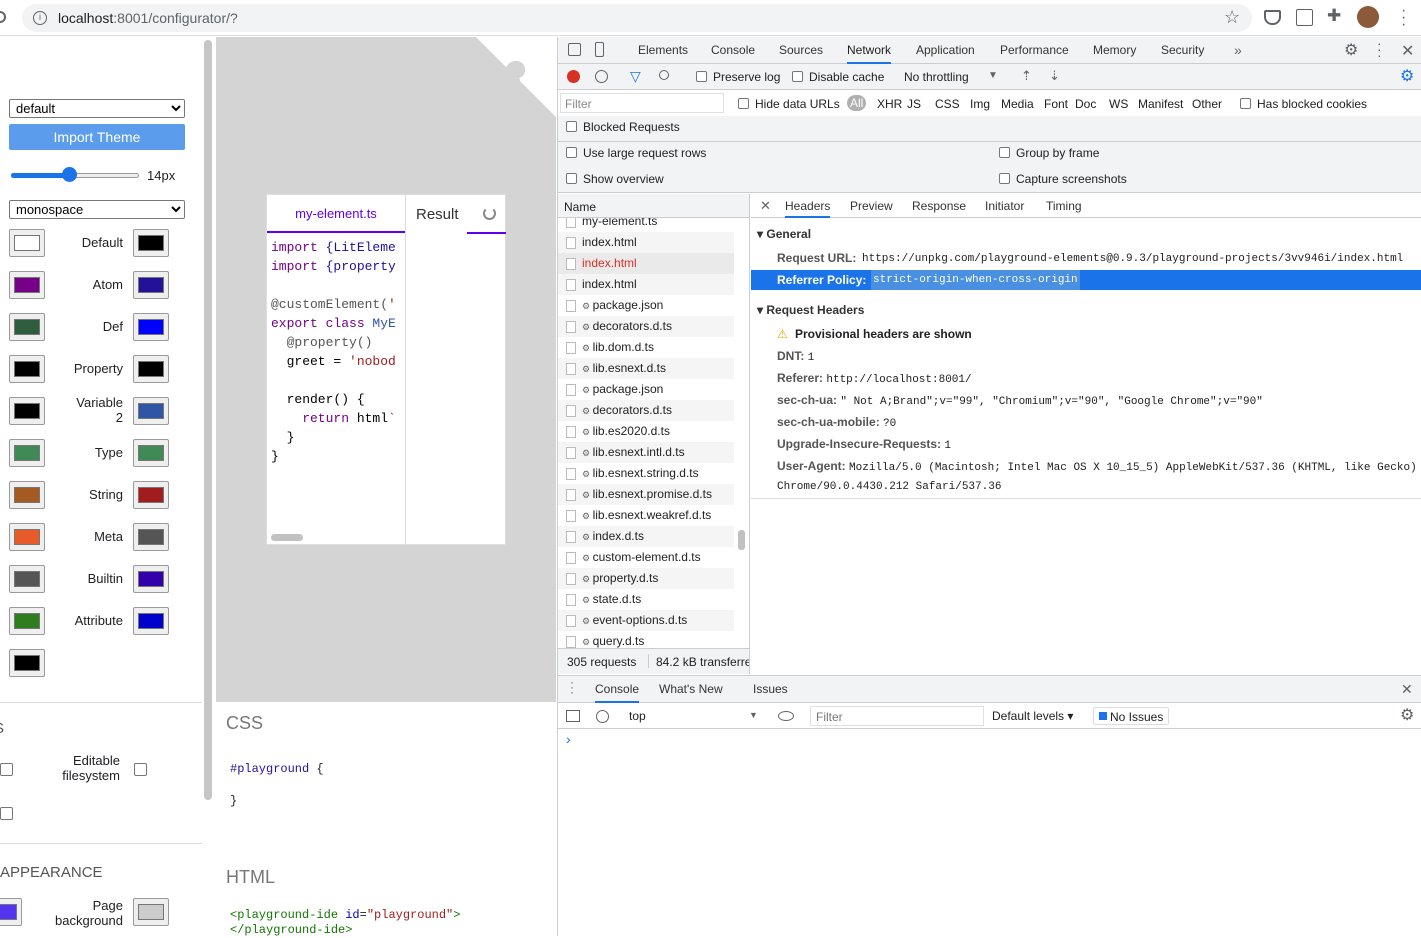 This screenshot has height=938, width=1421. I want to click on throttling-select: No throttling, so click(936, 77).